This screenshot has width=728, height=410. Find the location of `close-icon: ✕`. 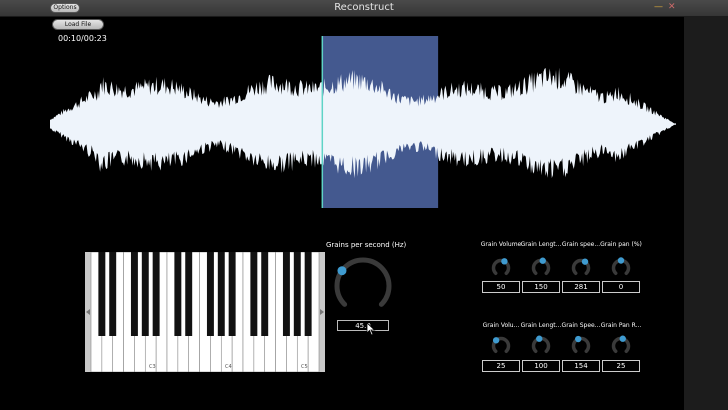

close-icon: ✕ is located at coordinates (672, 7).